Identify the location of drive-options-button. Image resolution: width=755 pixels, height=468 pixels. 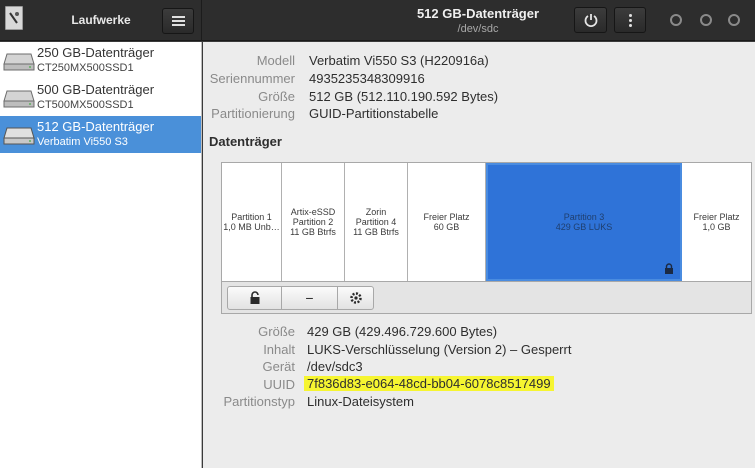
(630, 20).